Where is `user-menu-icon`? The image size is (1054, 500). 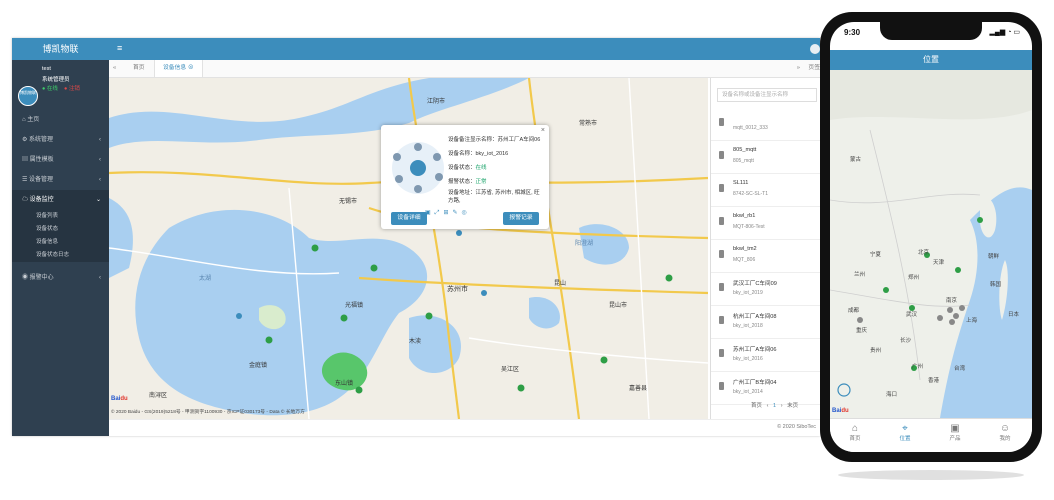 user-menu-icon is located at coordinates (815, 49).